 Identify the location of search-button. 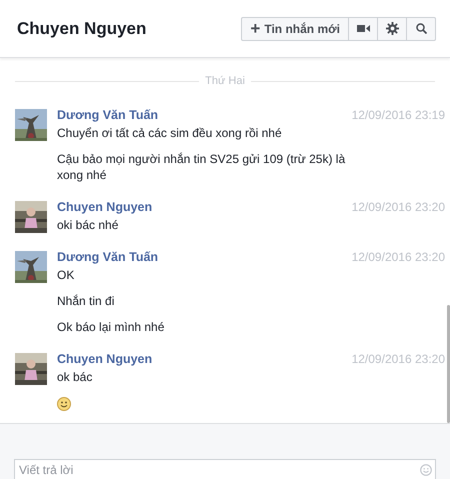
(421, 28).